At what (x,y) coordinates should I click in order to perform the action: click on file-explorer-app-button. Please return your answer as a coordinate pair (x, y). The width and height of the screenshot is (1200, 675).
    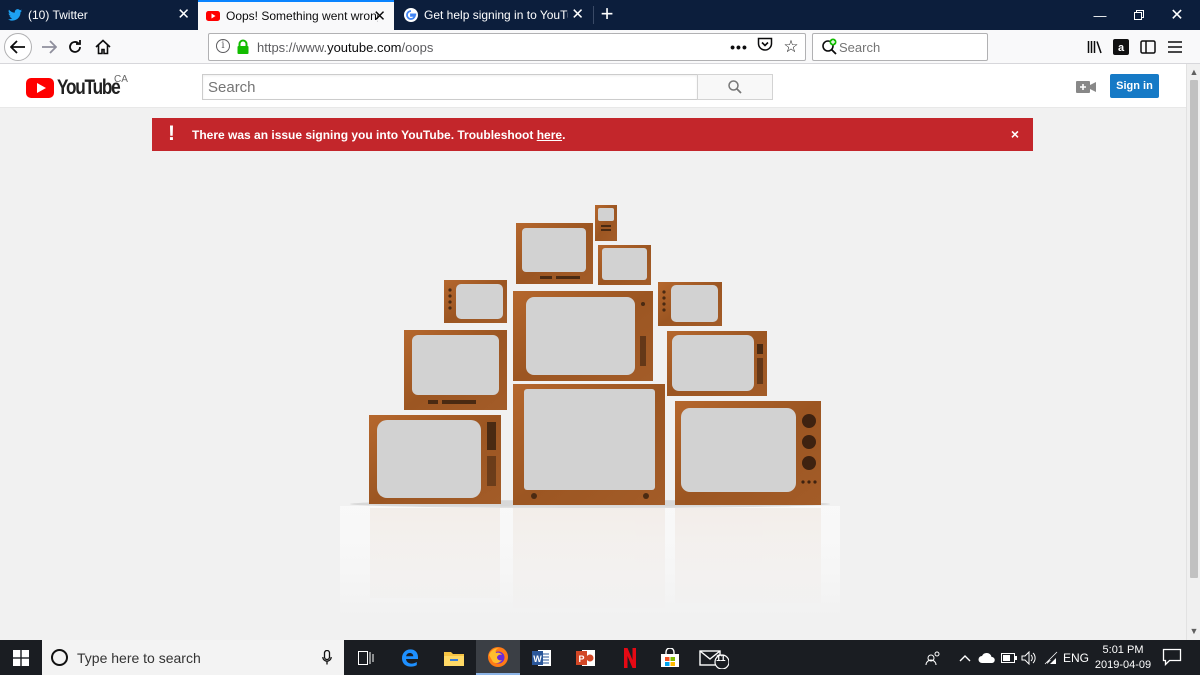
    Looking at the image, I should click on (454, 657).